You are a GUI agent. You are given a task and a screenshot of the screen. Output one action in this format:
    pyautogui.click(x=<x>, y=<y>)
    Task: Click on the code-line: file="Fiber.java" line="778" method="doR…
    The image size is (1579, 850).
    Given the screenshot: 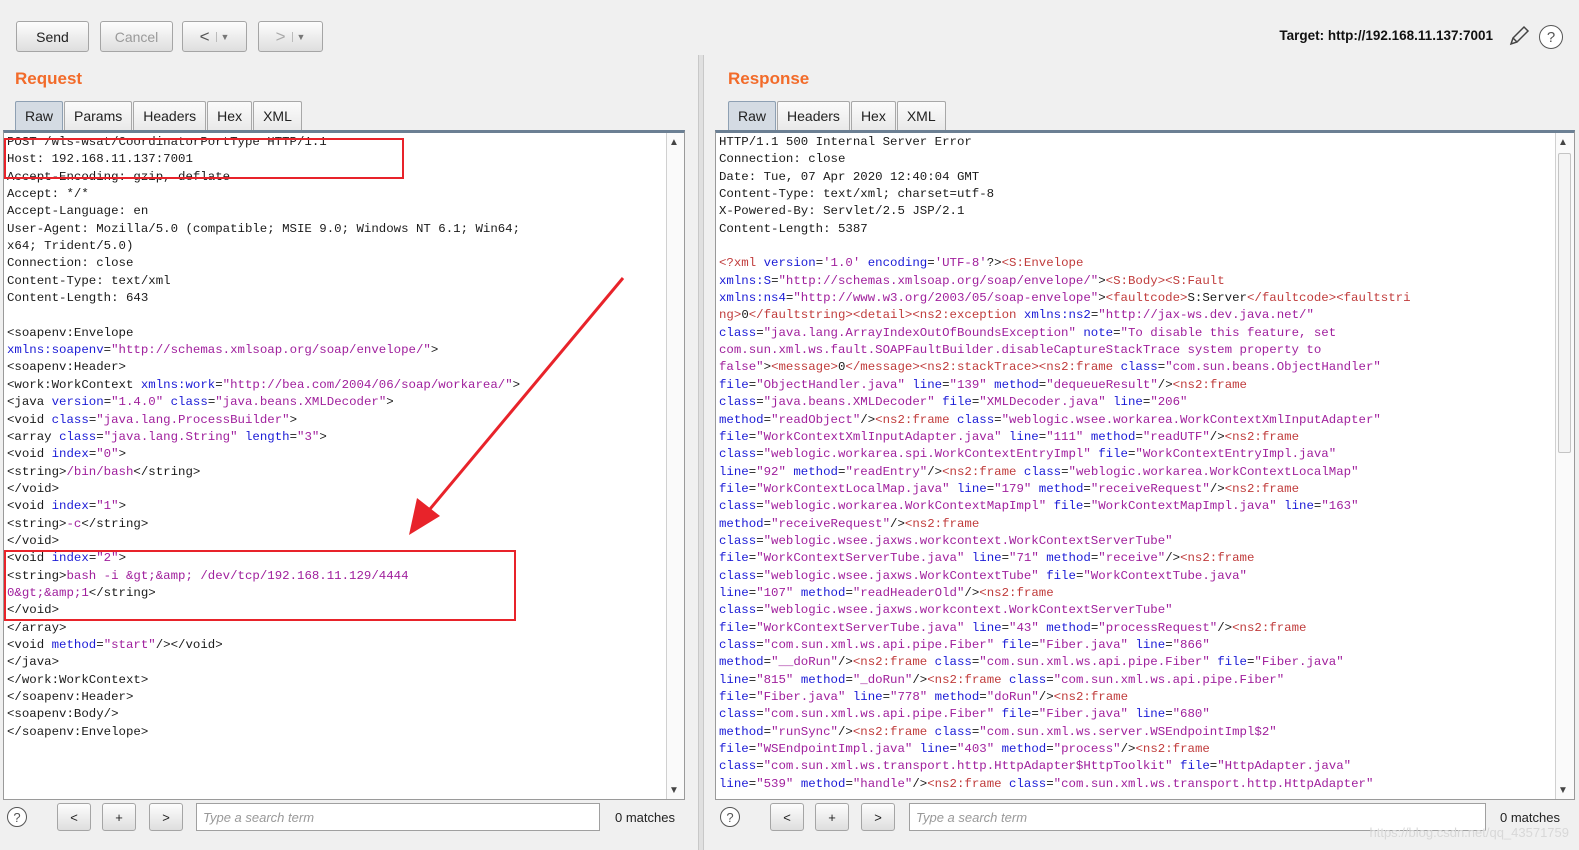 What is the action you would take?
    pyautogui.click(x=924, y=697)
    